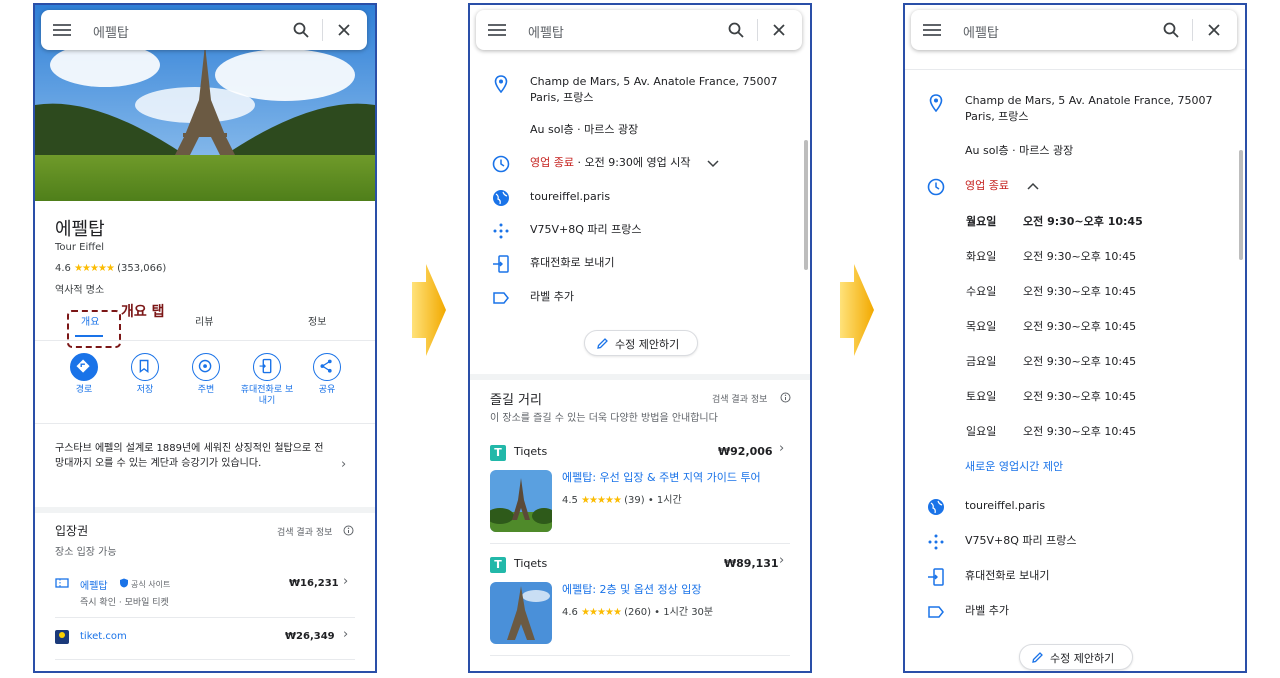  I want to click on globe-icon, so click(501, 198).